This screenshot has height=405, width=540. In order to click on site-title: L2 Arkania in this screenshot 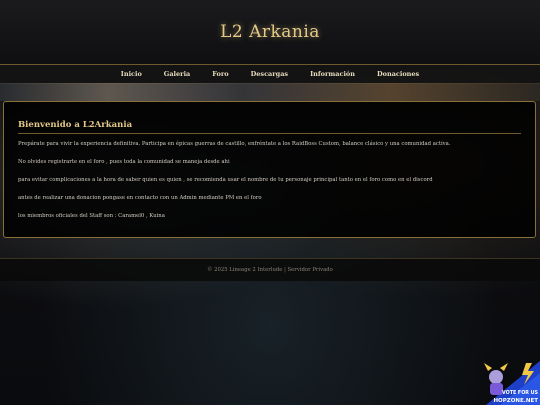, I will do `click(270, 32)`.